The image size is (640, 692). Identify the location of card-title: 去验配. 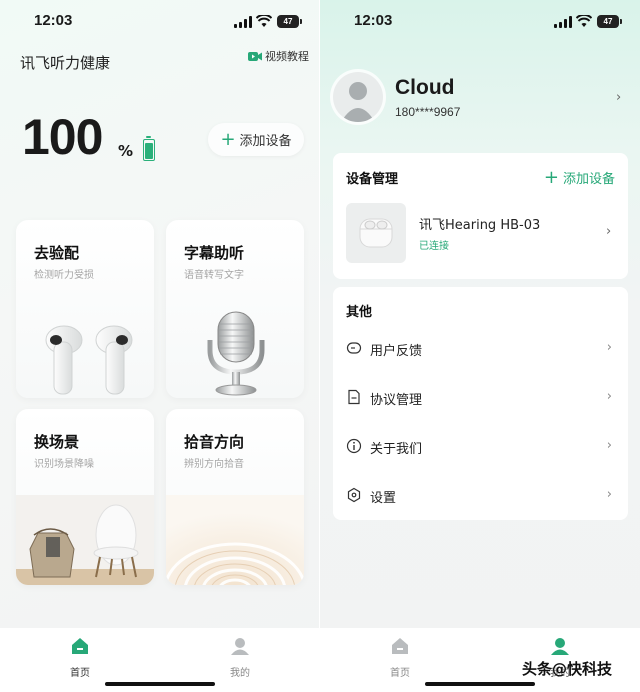
(57, 253).